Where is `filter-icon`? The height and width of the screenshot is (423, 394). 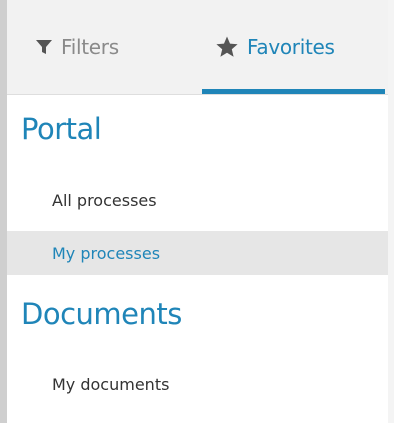 filter-icon is located at coordinates (44, 47).